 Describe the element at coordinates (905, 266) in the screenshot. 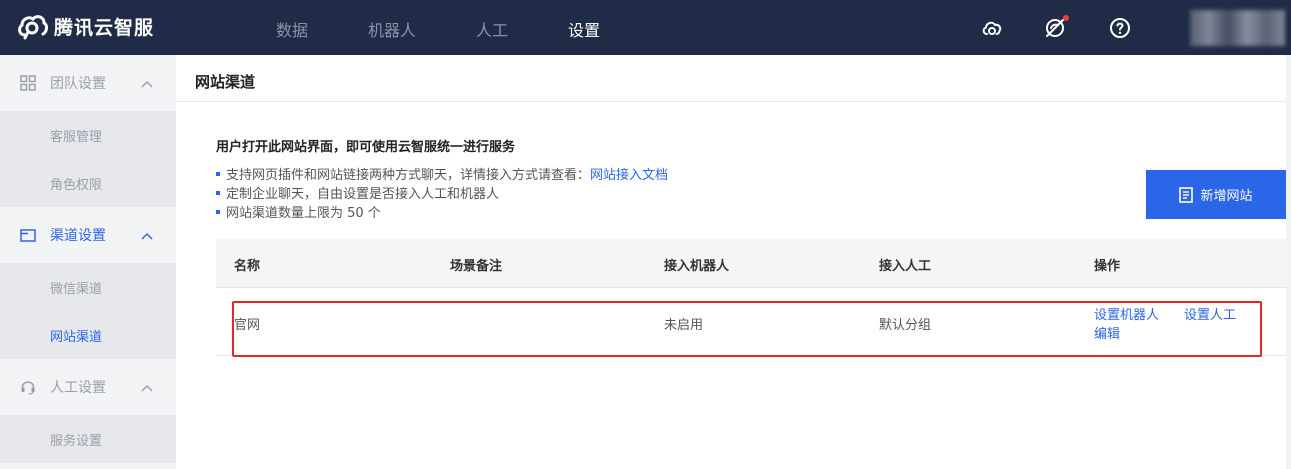

I see `column-header-agent: 接入人工` at that location.